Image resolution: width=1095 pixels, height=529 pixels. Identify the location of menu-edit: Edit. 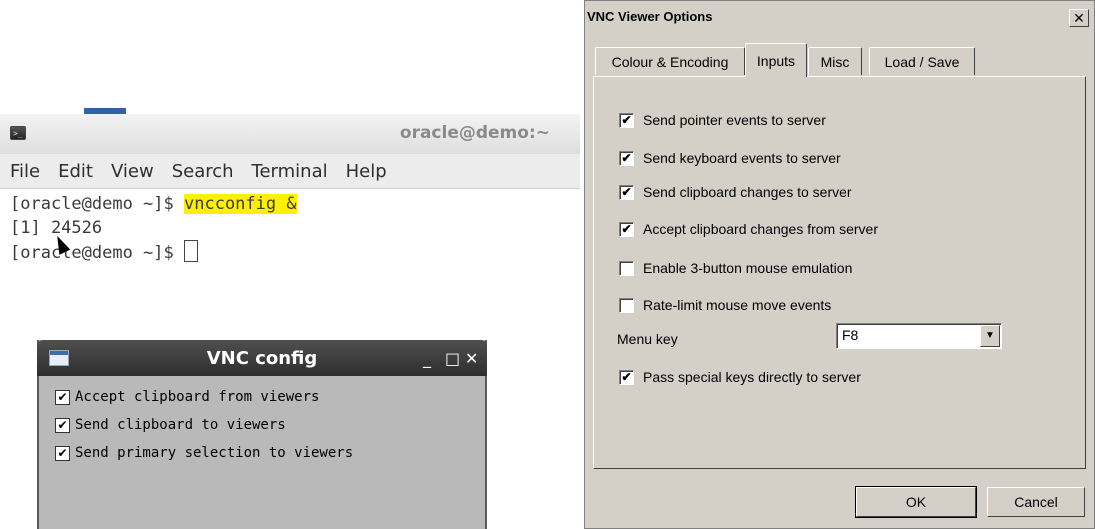
(75, 171).